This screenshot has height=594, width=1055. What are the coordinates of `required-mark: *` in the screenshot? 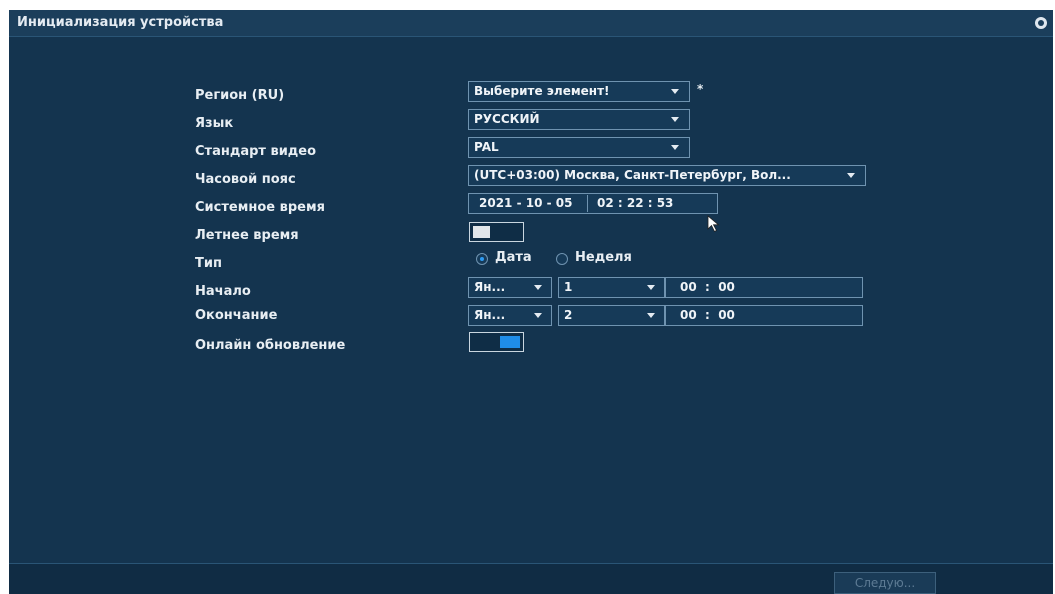 It's located at (700, 89).